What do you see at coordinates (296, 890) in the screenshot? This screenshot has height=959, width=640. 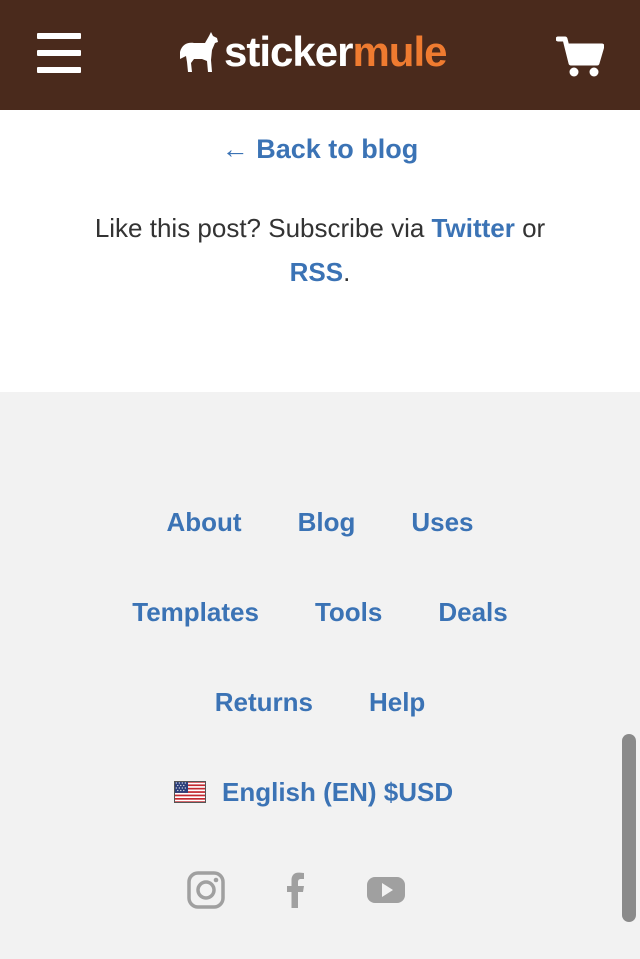 I see `facebook-icon` at bounding box center [296, 890].